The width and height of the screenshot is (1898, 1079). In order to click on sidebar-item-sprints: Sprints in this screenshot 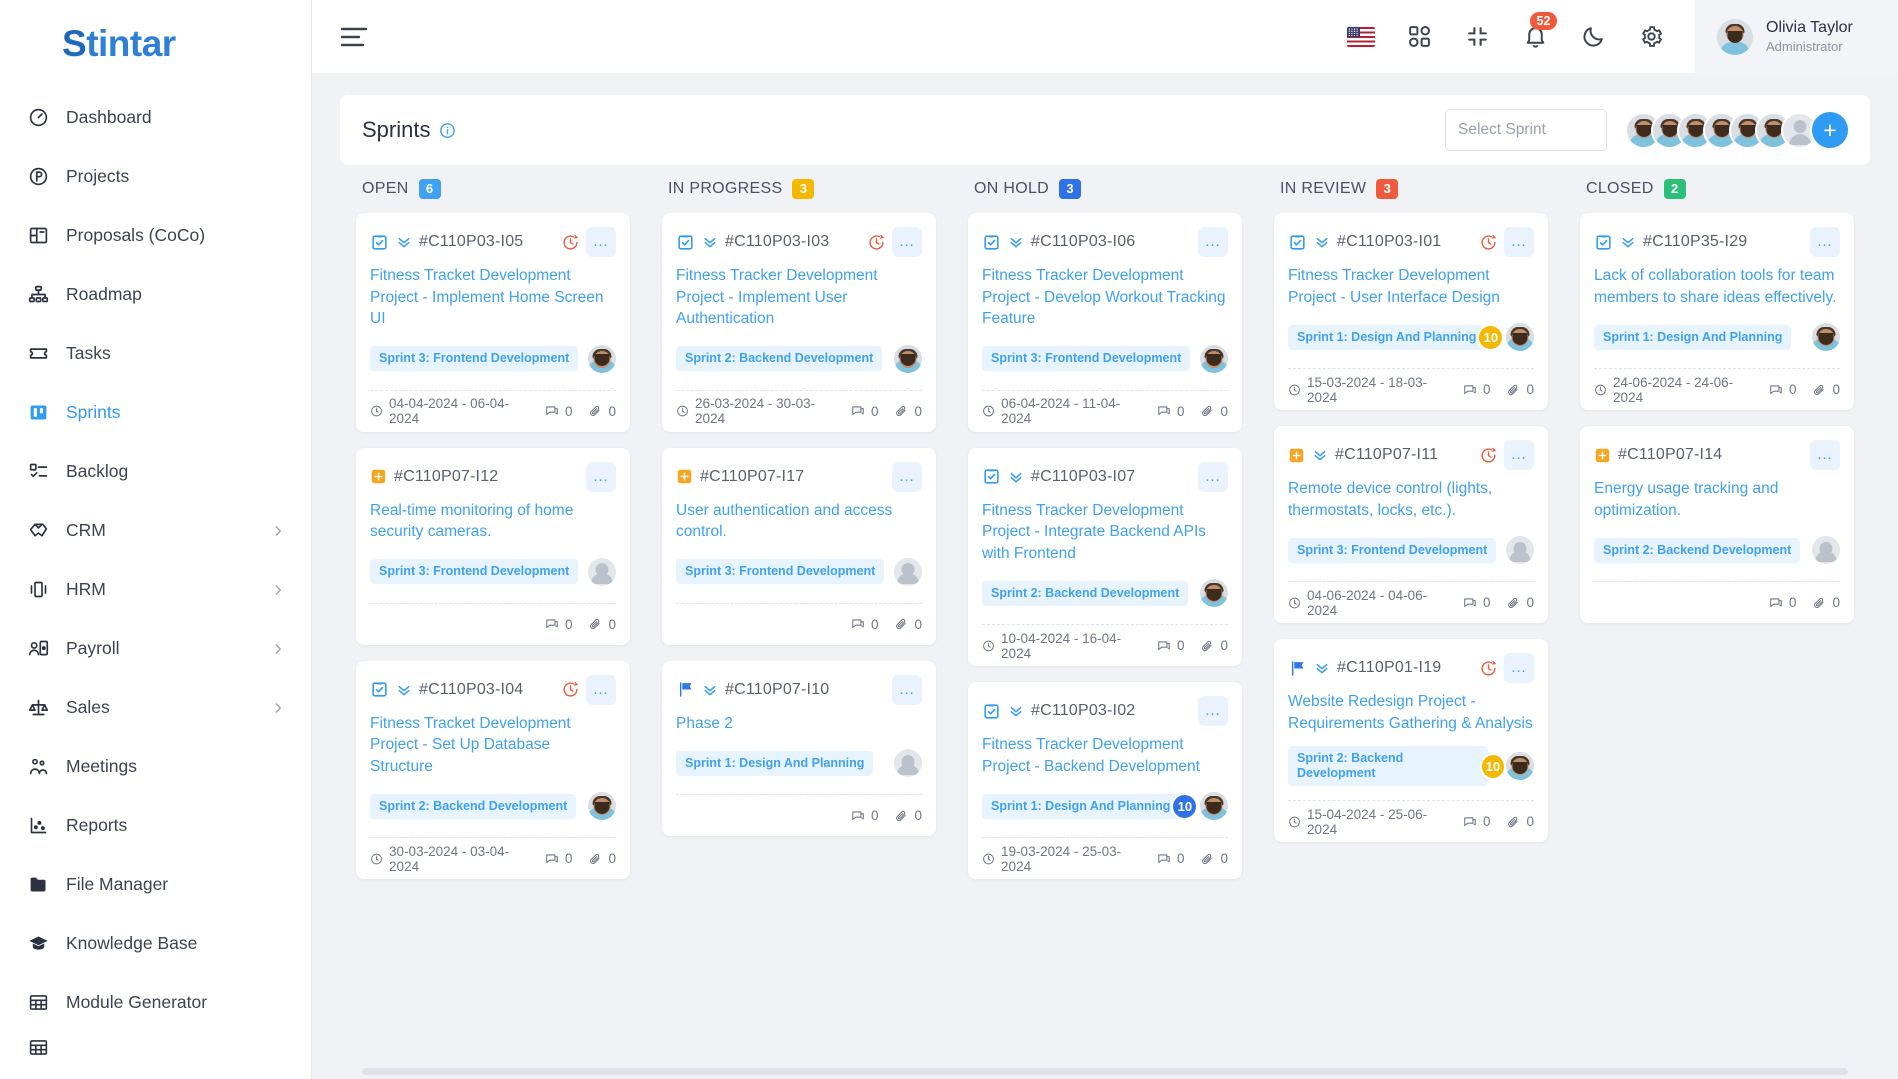, I will do `click(155, 412)`.